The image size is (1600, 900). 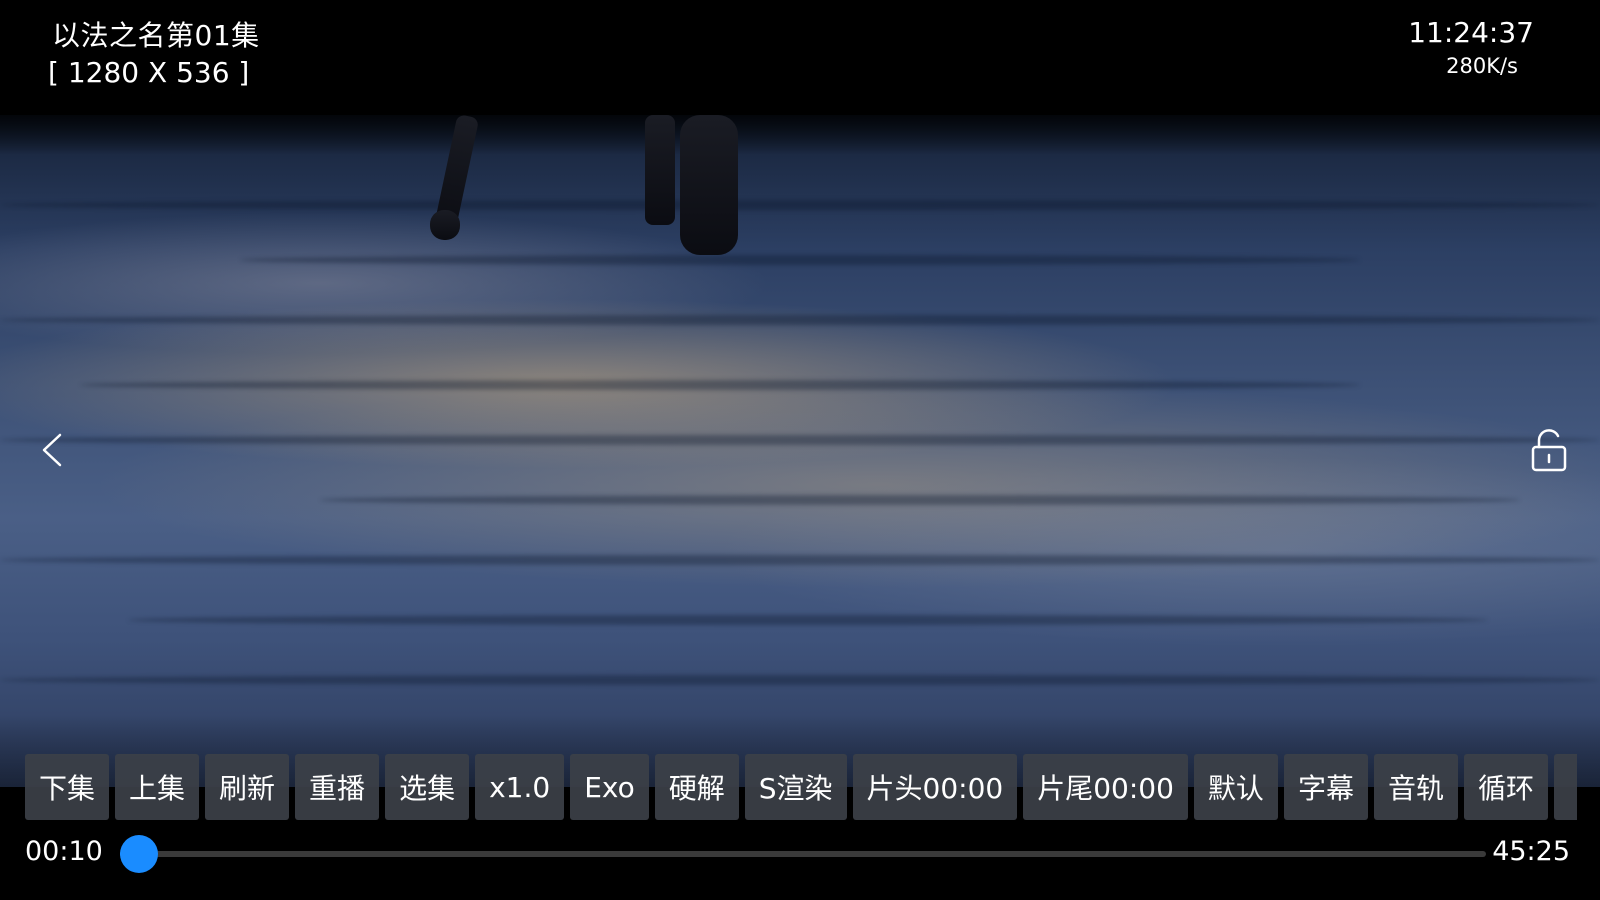 What do you see at coordinates (696, 787) in the screenshot?
I see `hardware-decode-button: 硬解` at bounding box center [696, 787].